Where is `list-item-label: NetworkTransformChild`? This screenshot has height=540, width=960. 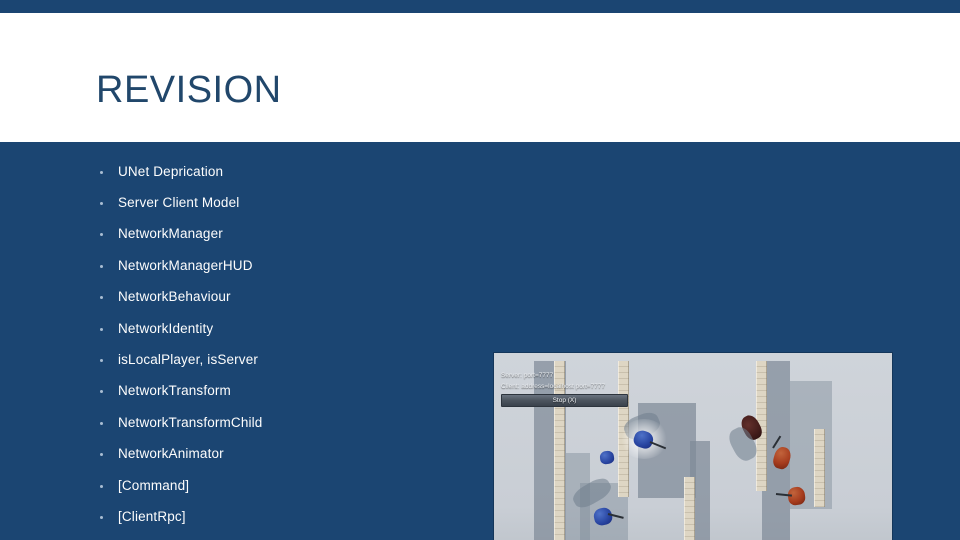
list-item-label: NetworkTransformChild is located at coordinates (190, 422).